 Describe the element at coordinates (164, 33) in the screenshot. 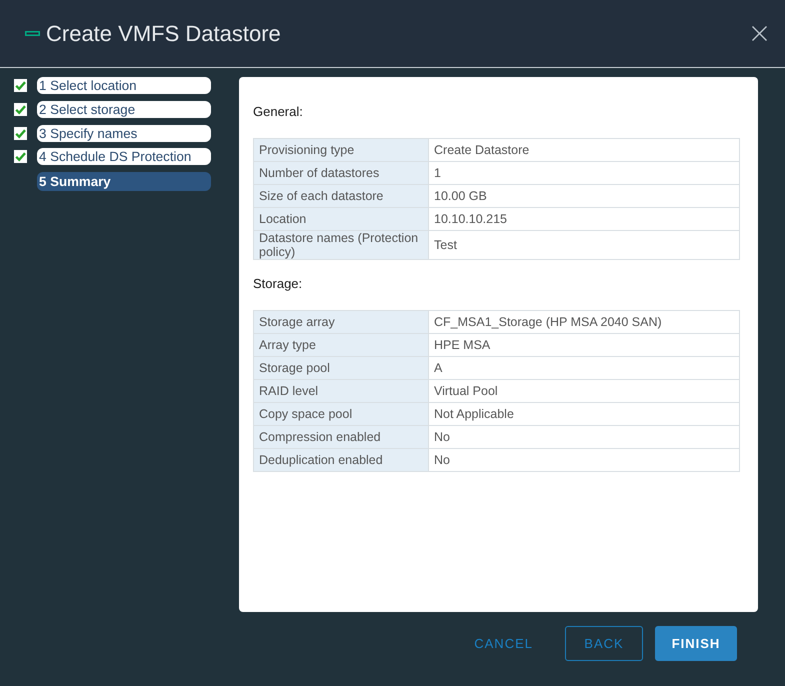

I see `window-title: Create VMFS Datastore` at that location.